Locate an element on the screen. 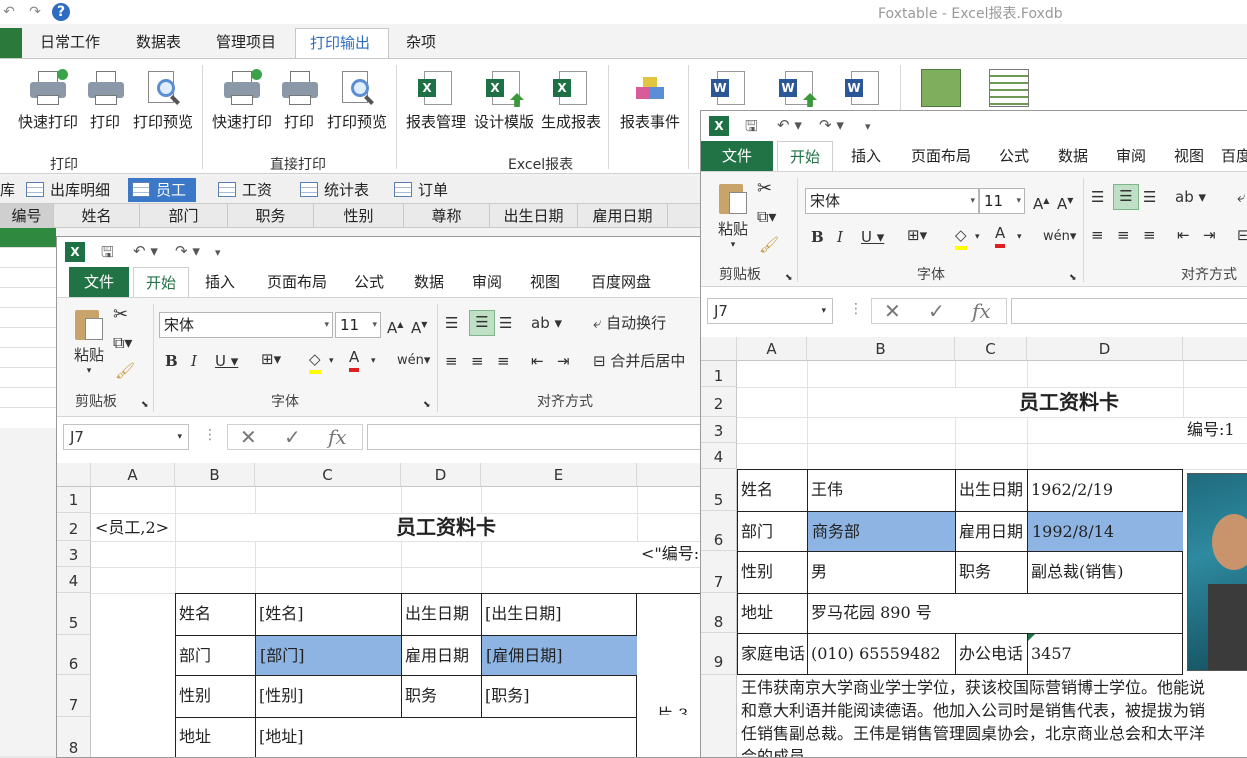 The width and height of the screenshot is (1247, 758). design-template-button: X 设计模版 is located at coordinates (504, 100).